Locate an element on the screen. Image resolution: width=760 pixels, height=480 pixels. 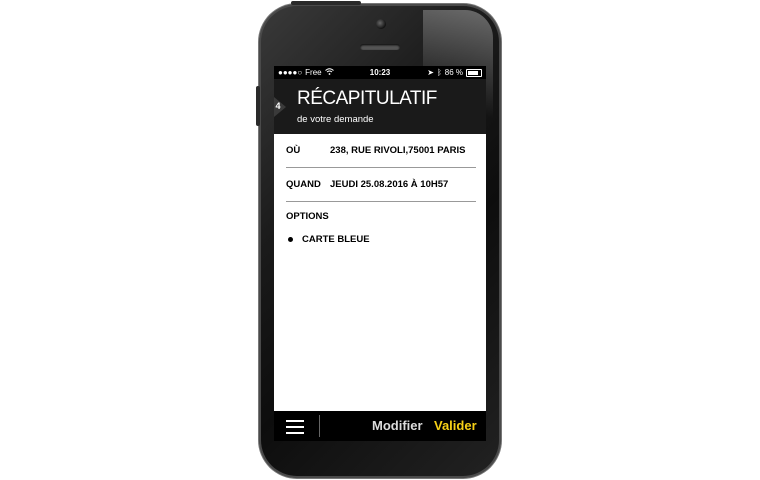
volume-button is located at coordinates (258, 106).